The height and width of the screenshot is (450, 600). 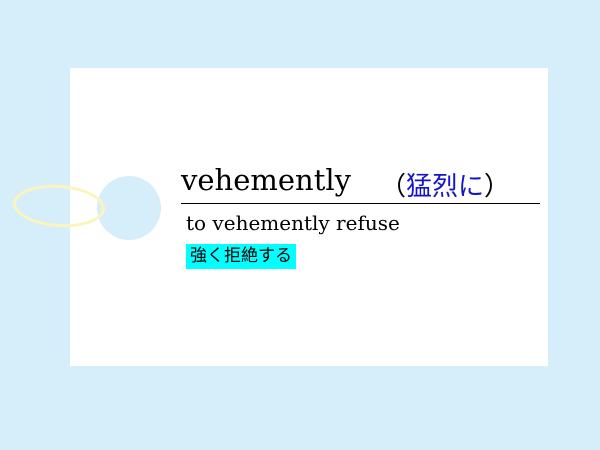 I want to click on example-phrase: to vehemently refuse, so click(x=293, y=223).